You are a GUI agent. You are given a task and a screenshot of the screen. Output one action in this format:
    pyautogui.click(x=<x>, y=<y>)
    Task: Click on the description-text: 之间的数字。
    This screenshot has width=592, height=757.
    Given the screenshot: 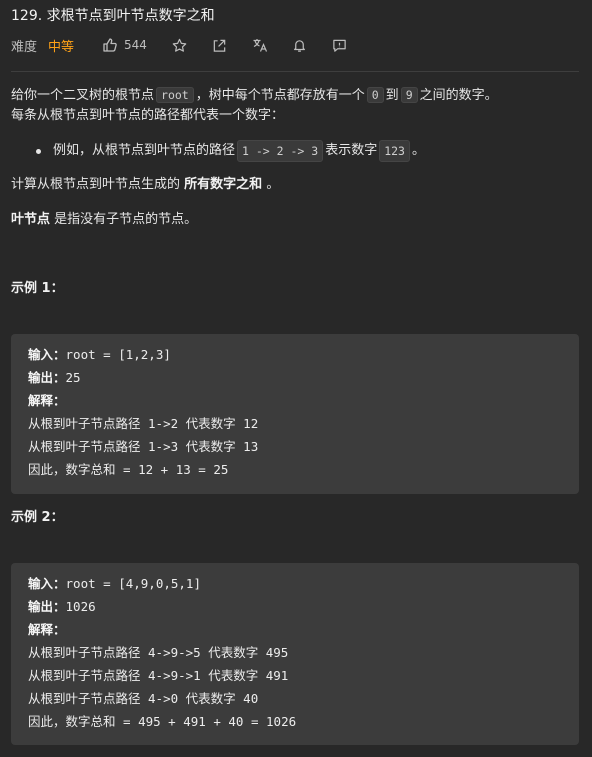 What is the action you would take?
    pyautogui.click(x=458, y=95)
    